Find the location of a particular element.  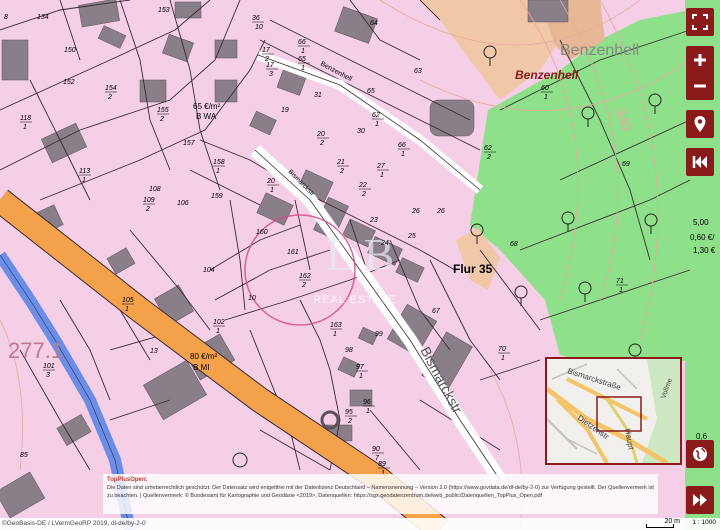

parcel-number: 158 is located at coordinates (219, 162).